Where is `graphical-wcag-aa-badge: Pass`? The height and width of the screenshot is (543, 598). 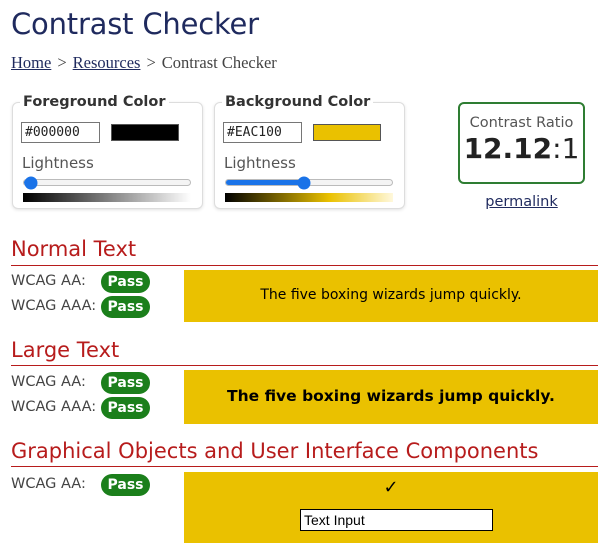 graphical-wcag-aa-badge: Pass is located at coordinates (125, 485).